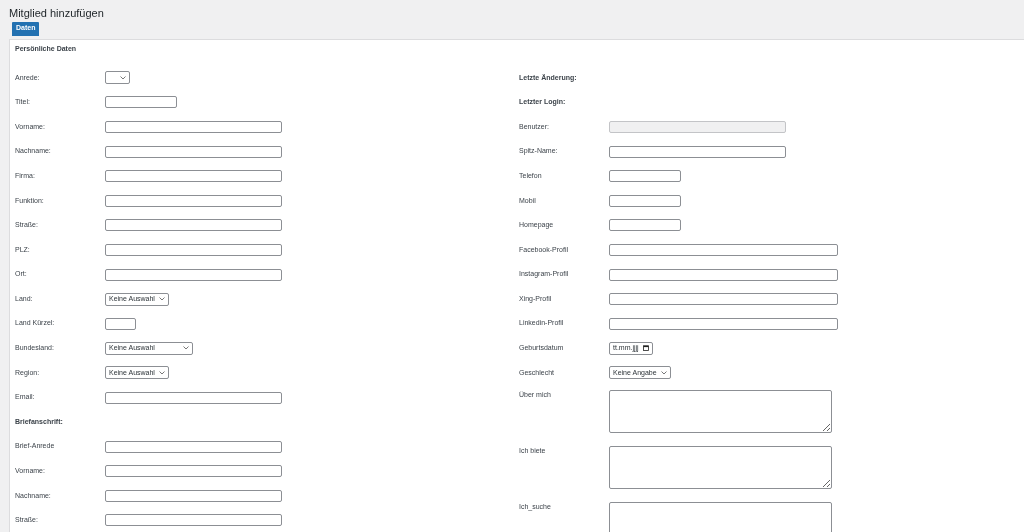 This screenshot has height=532, width=1024. What do you see at coordinates (117, 78) in the screenshot?
I see `select-dropdown` at bounding box center [117, 78].